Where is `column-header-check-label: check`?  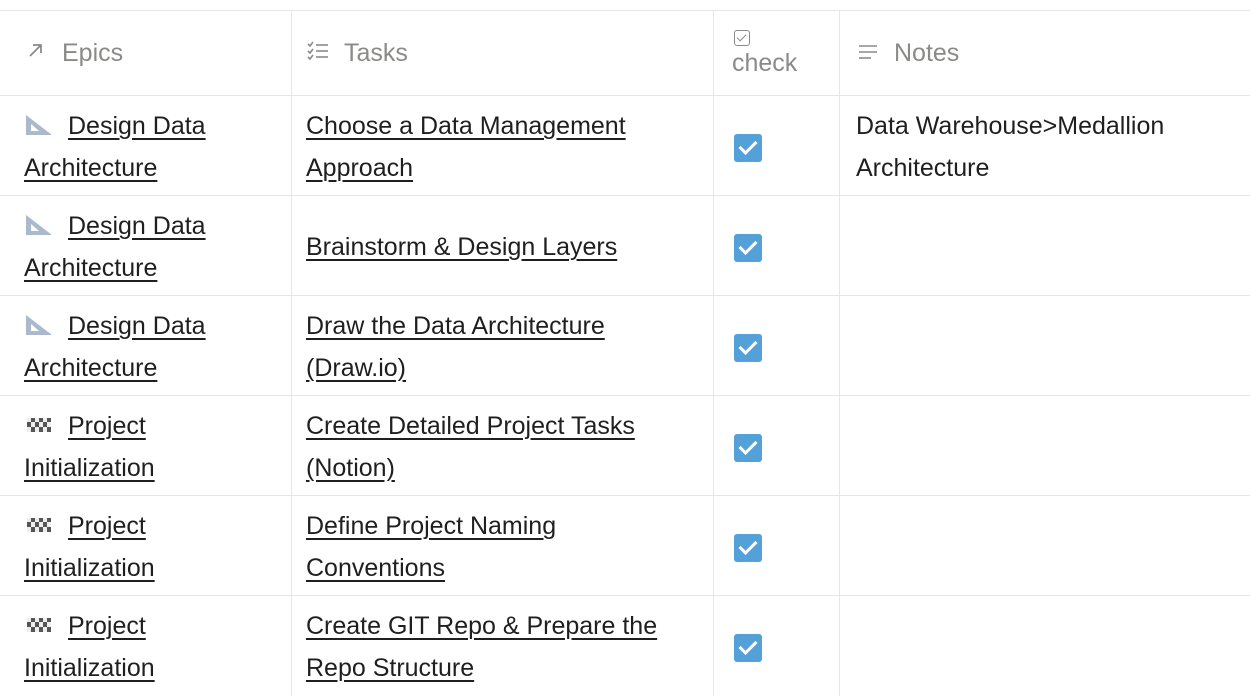
column-header-check-label: check is located at coordinates (765, 63).